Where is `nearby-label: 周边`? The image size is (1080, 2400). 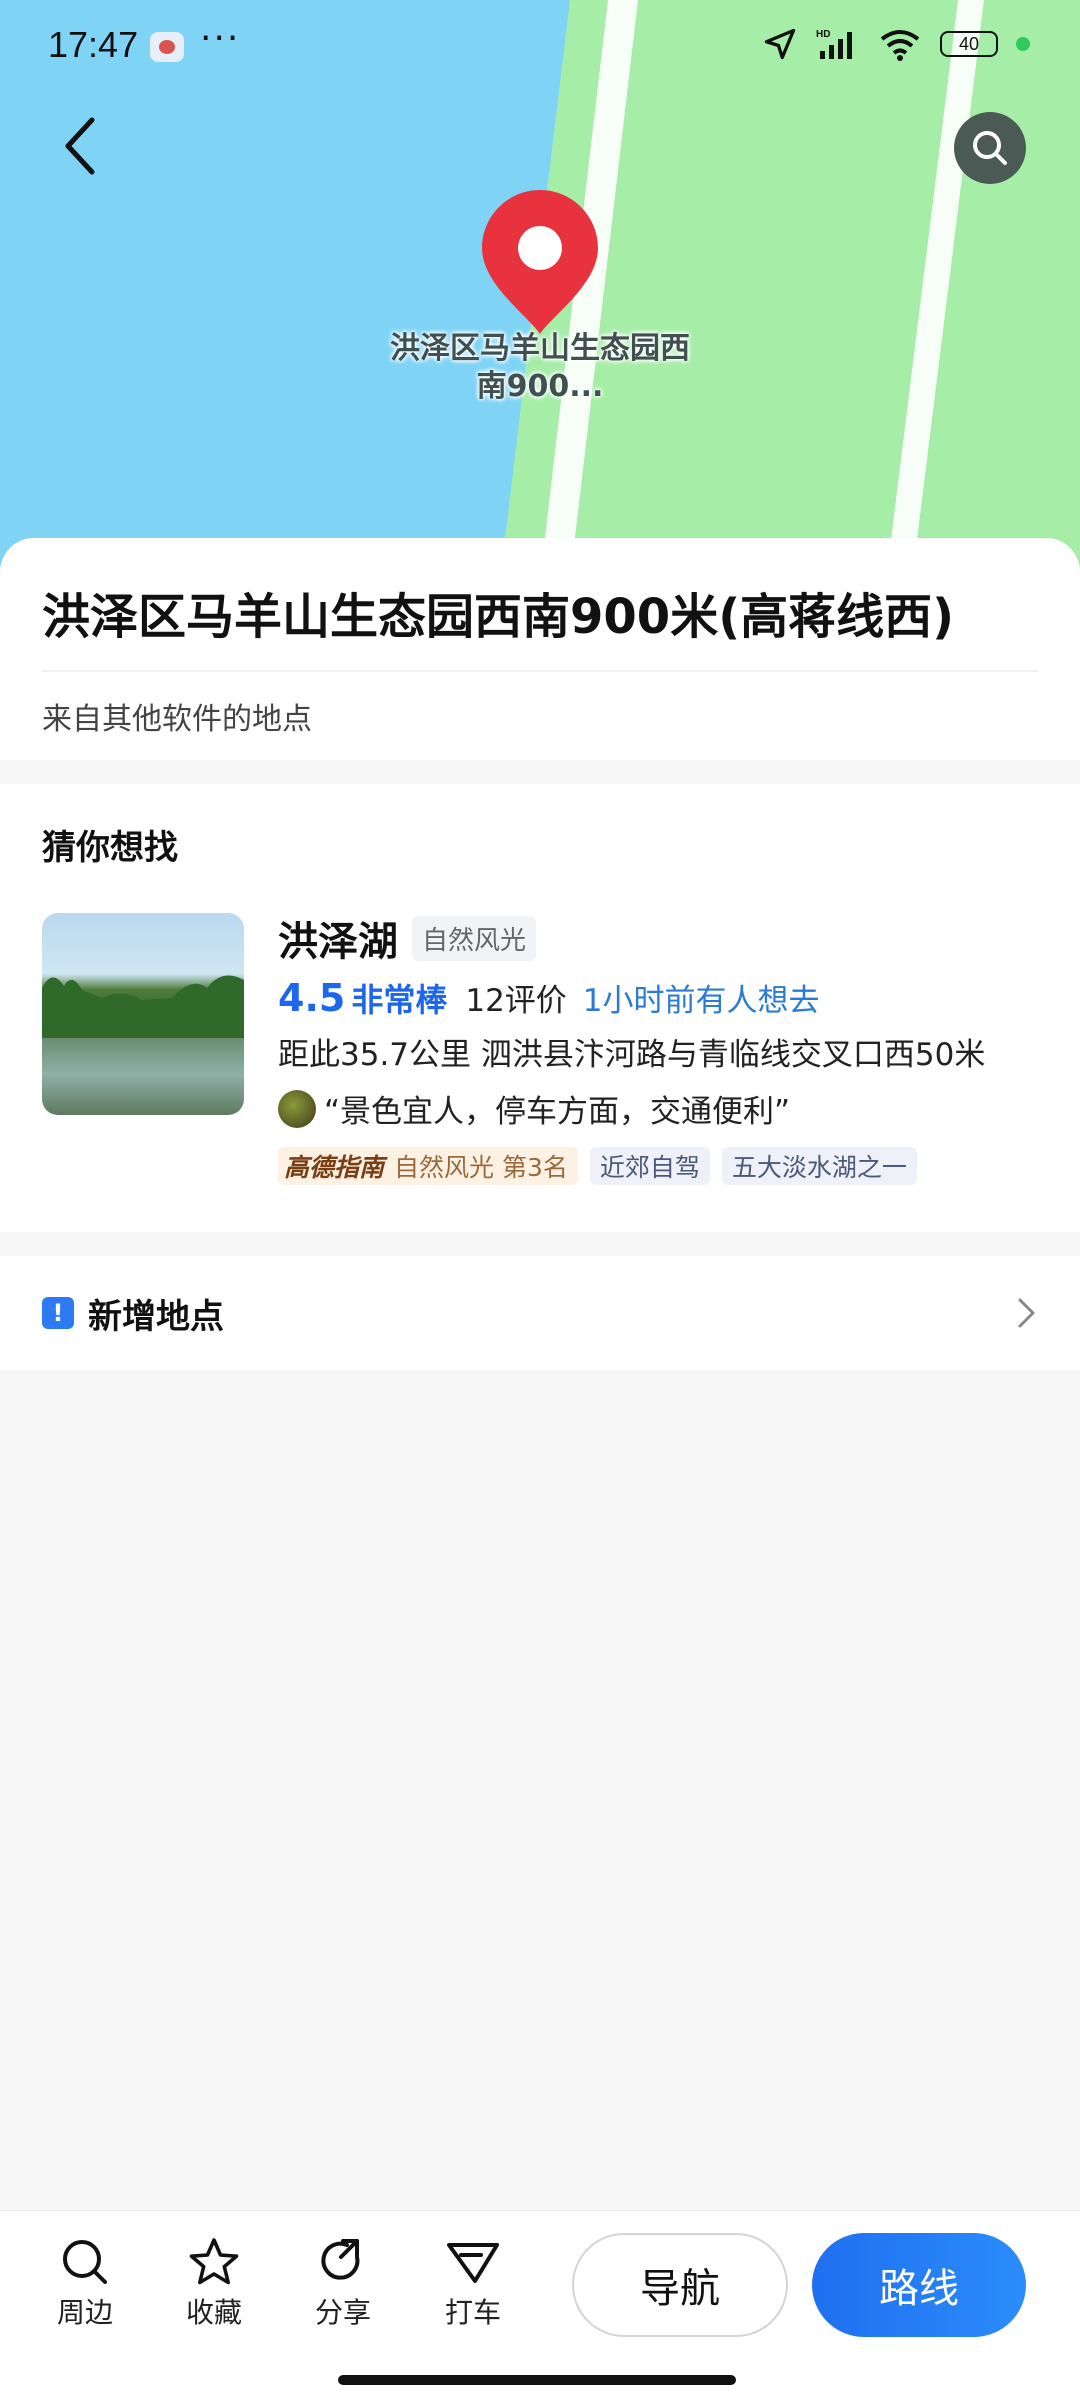
nearby-label: 周边 is located at coordinates (84, 2312).